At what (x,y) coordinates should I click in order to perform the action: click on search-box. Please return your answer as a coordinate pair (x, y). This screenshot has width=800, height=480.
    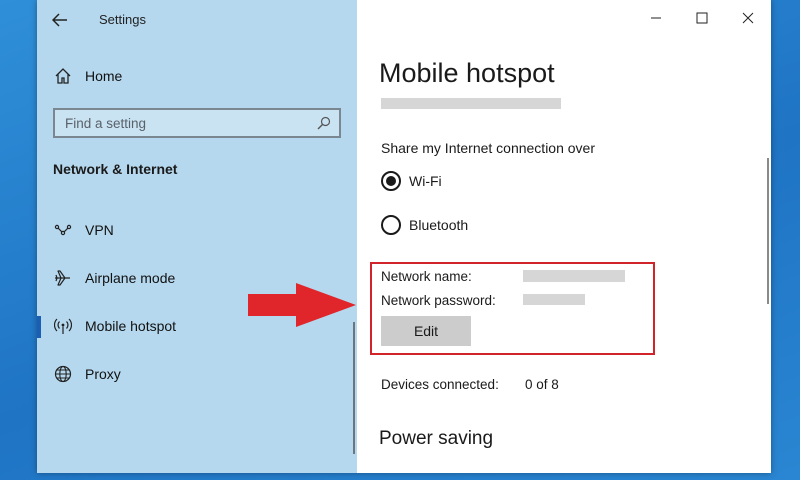
    Looking at the image, I should click on (197, 123).